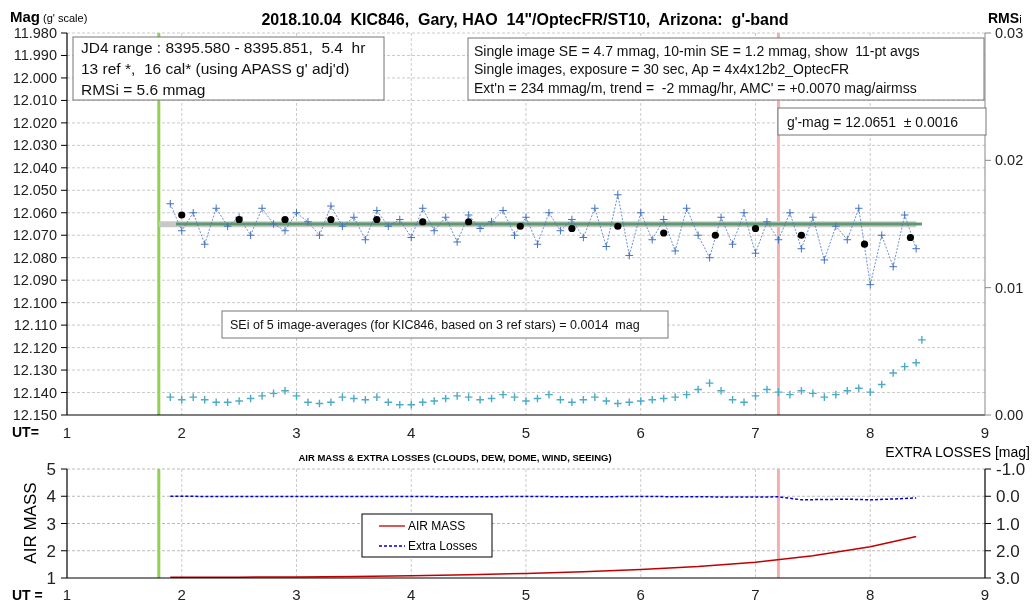  What do you see at coordinates (51, 524) in the screenshot?
I see `y-tick-label: 3` at bounding box center [51, 524].